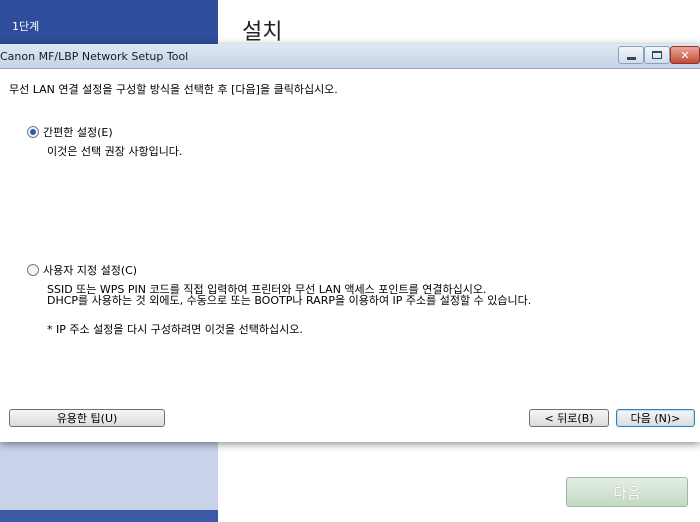 Image resolution: width=700 pixels, height=522 pixels. Describe the element at coordinates (631, 55) in the screenshot. I see `minimize-button` at that location.